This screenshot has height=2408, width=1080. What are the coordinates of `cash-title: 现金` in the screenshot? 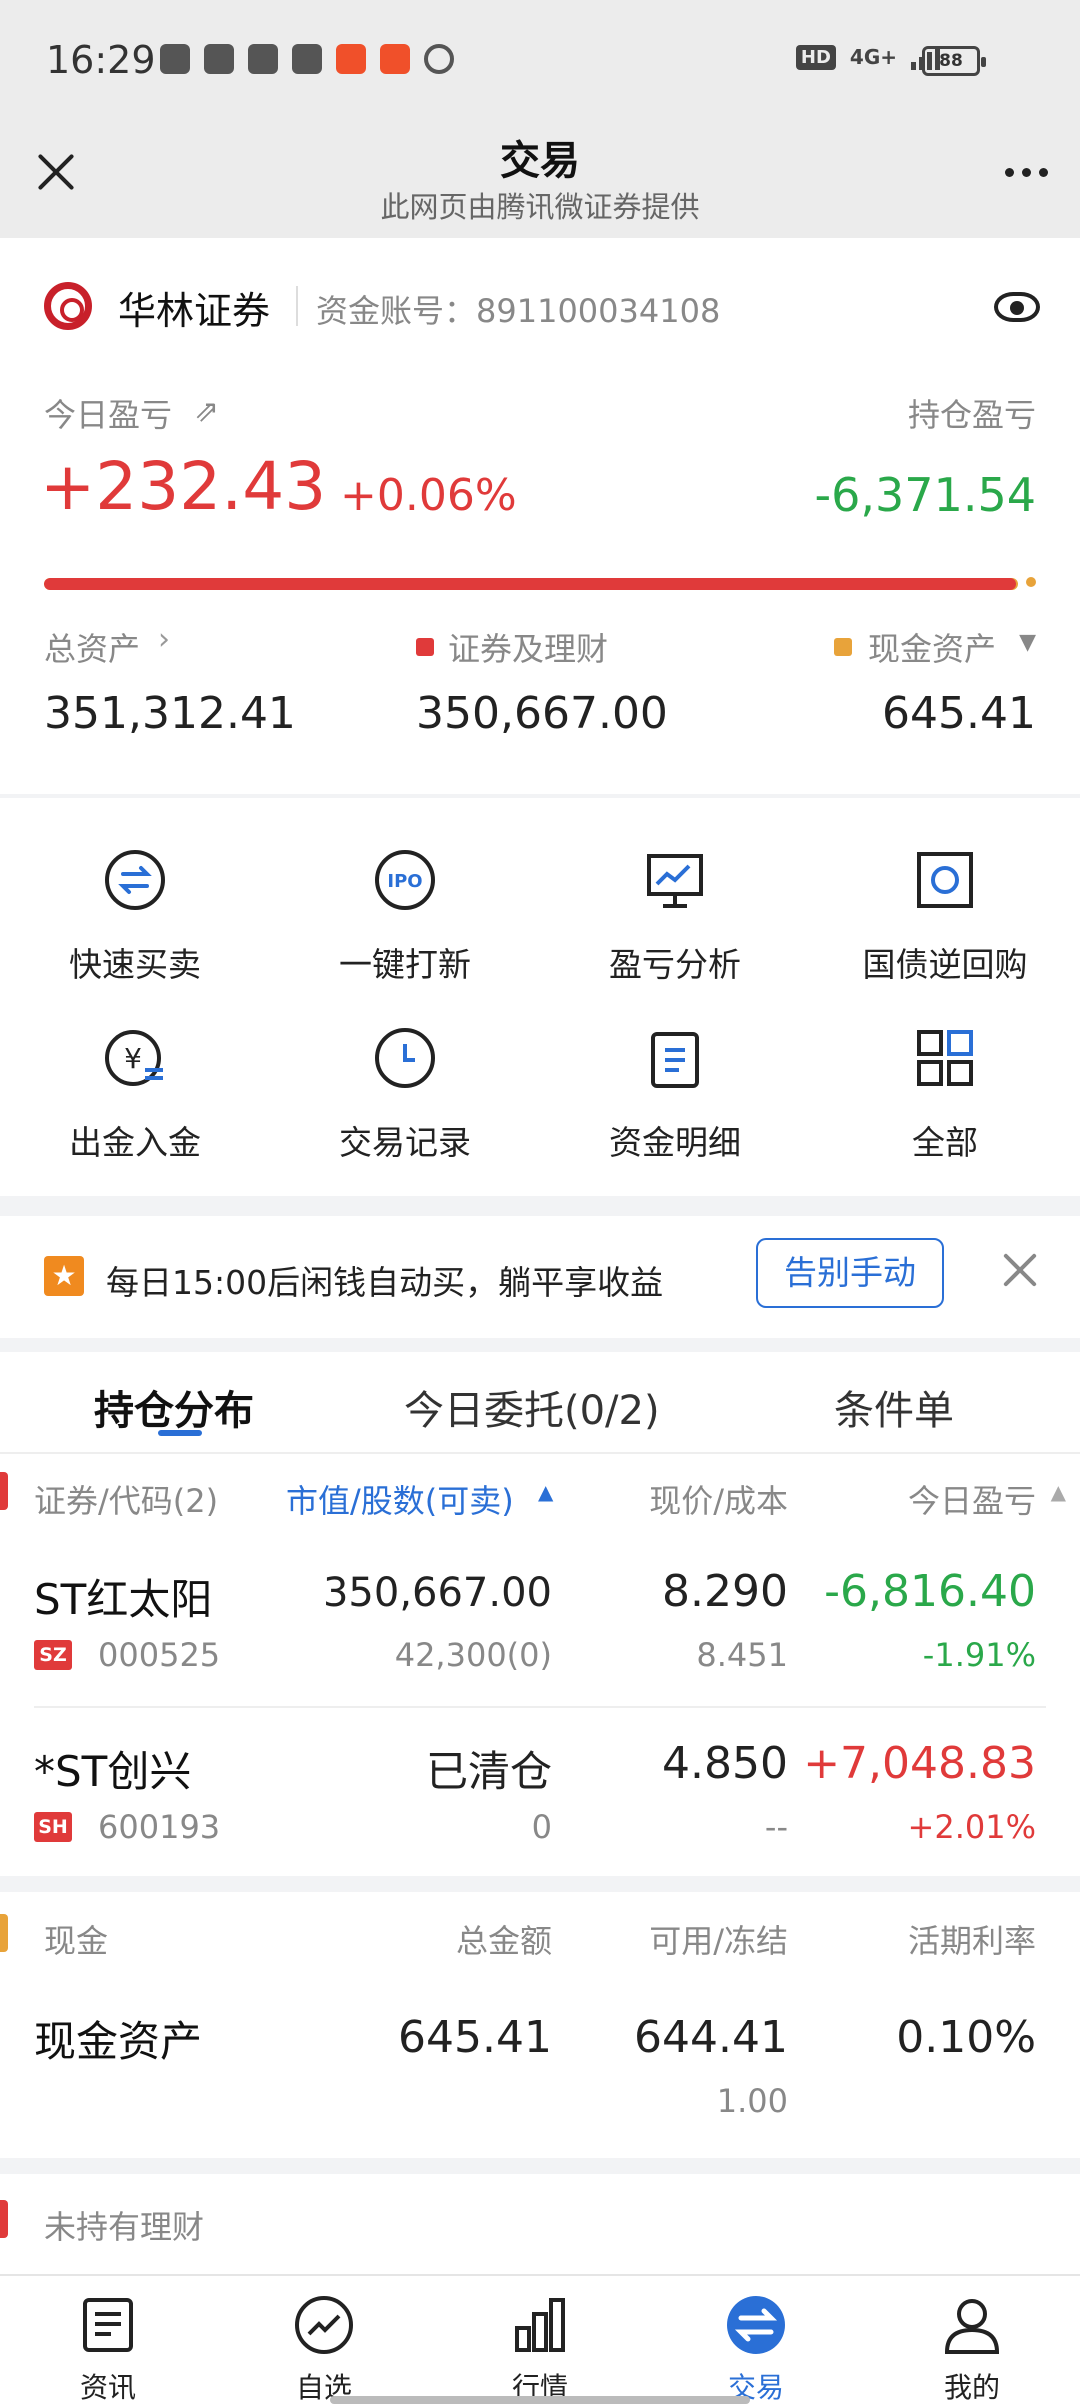 It's located at (76, 1941).